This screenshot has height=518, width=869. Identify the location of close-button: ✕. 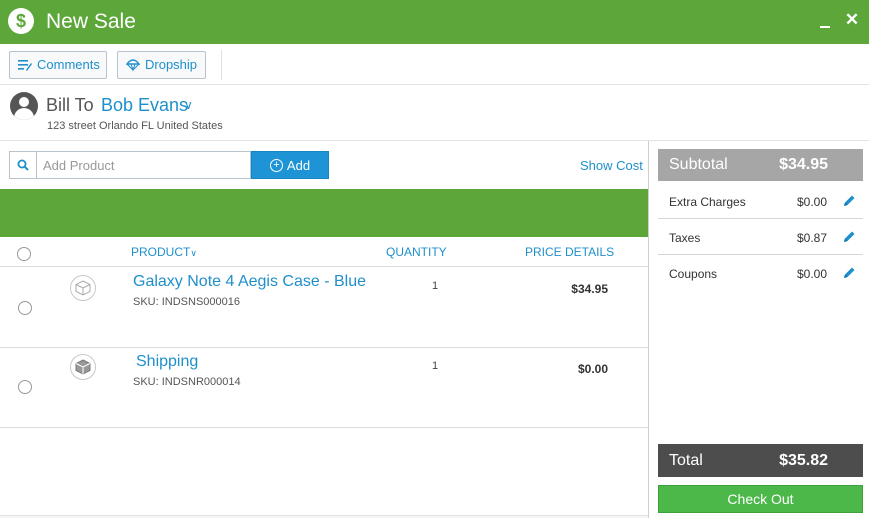
(852, 20).